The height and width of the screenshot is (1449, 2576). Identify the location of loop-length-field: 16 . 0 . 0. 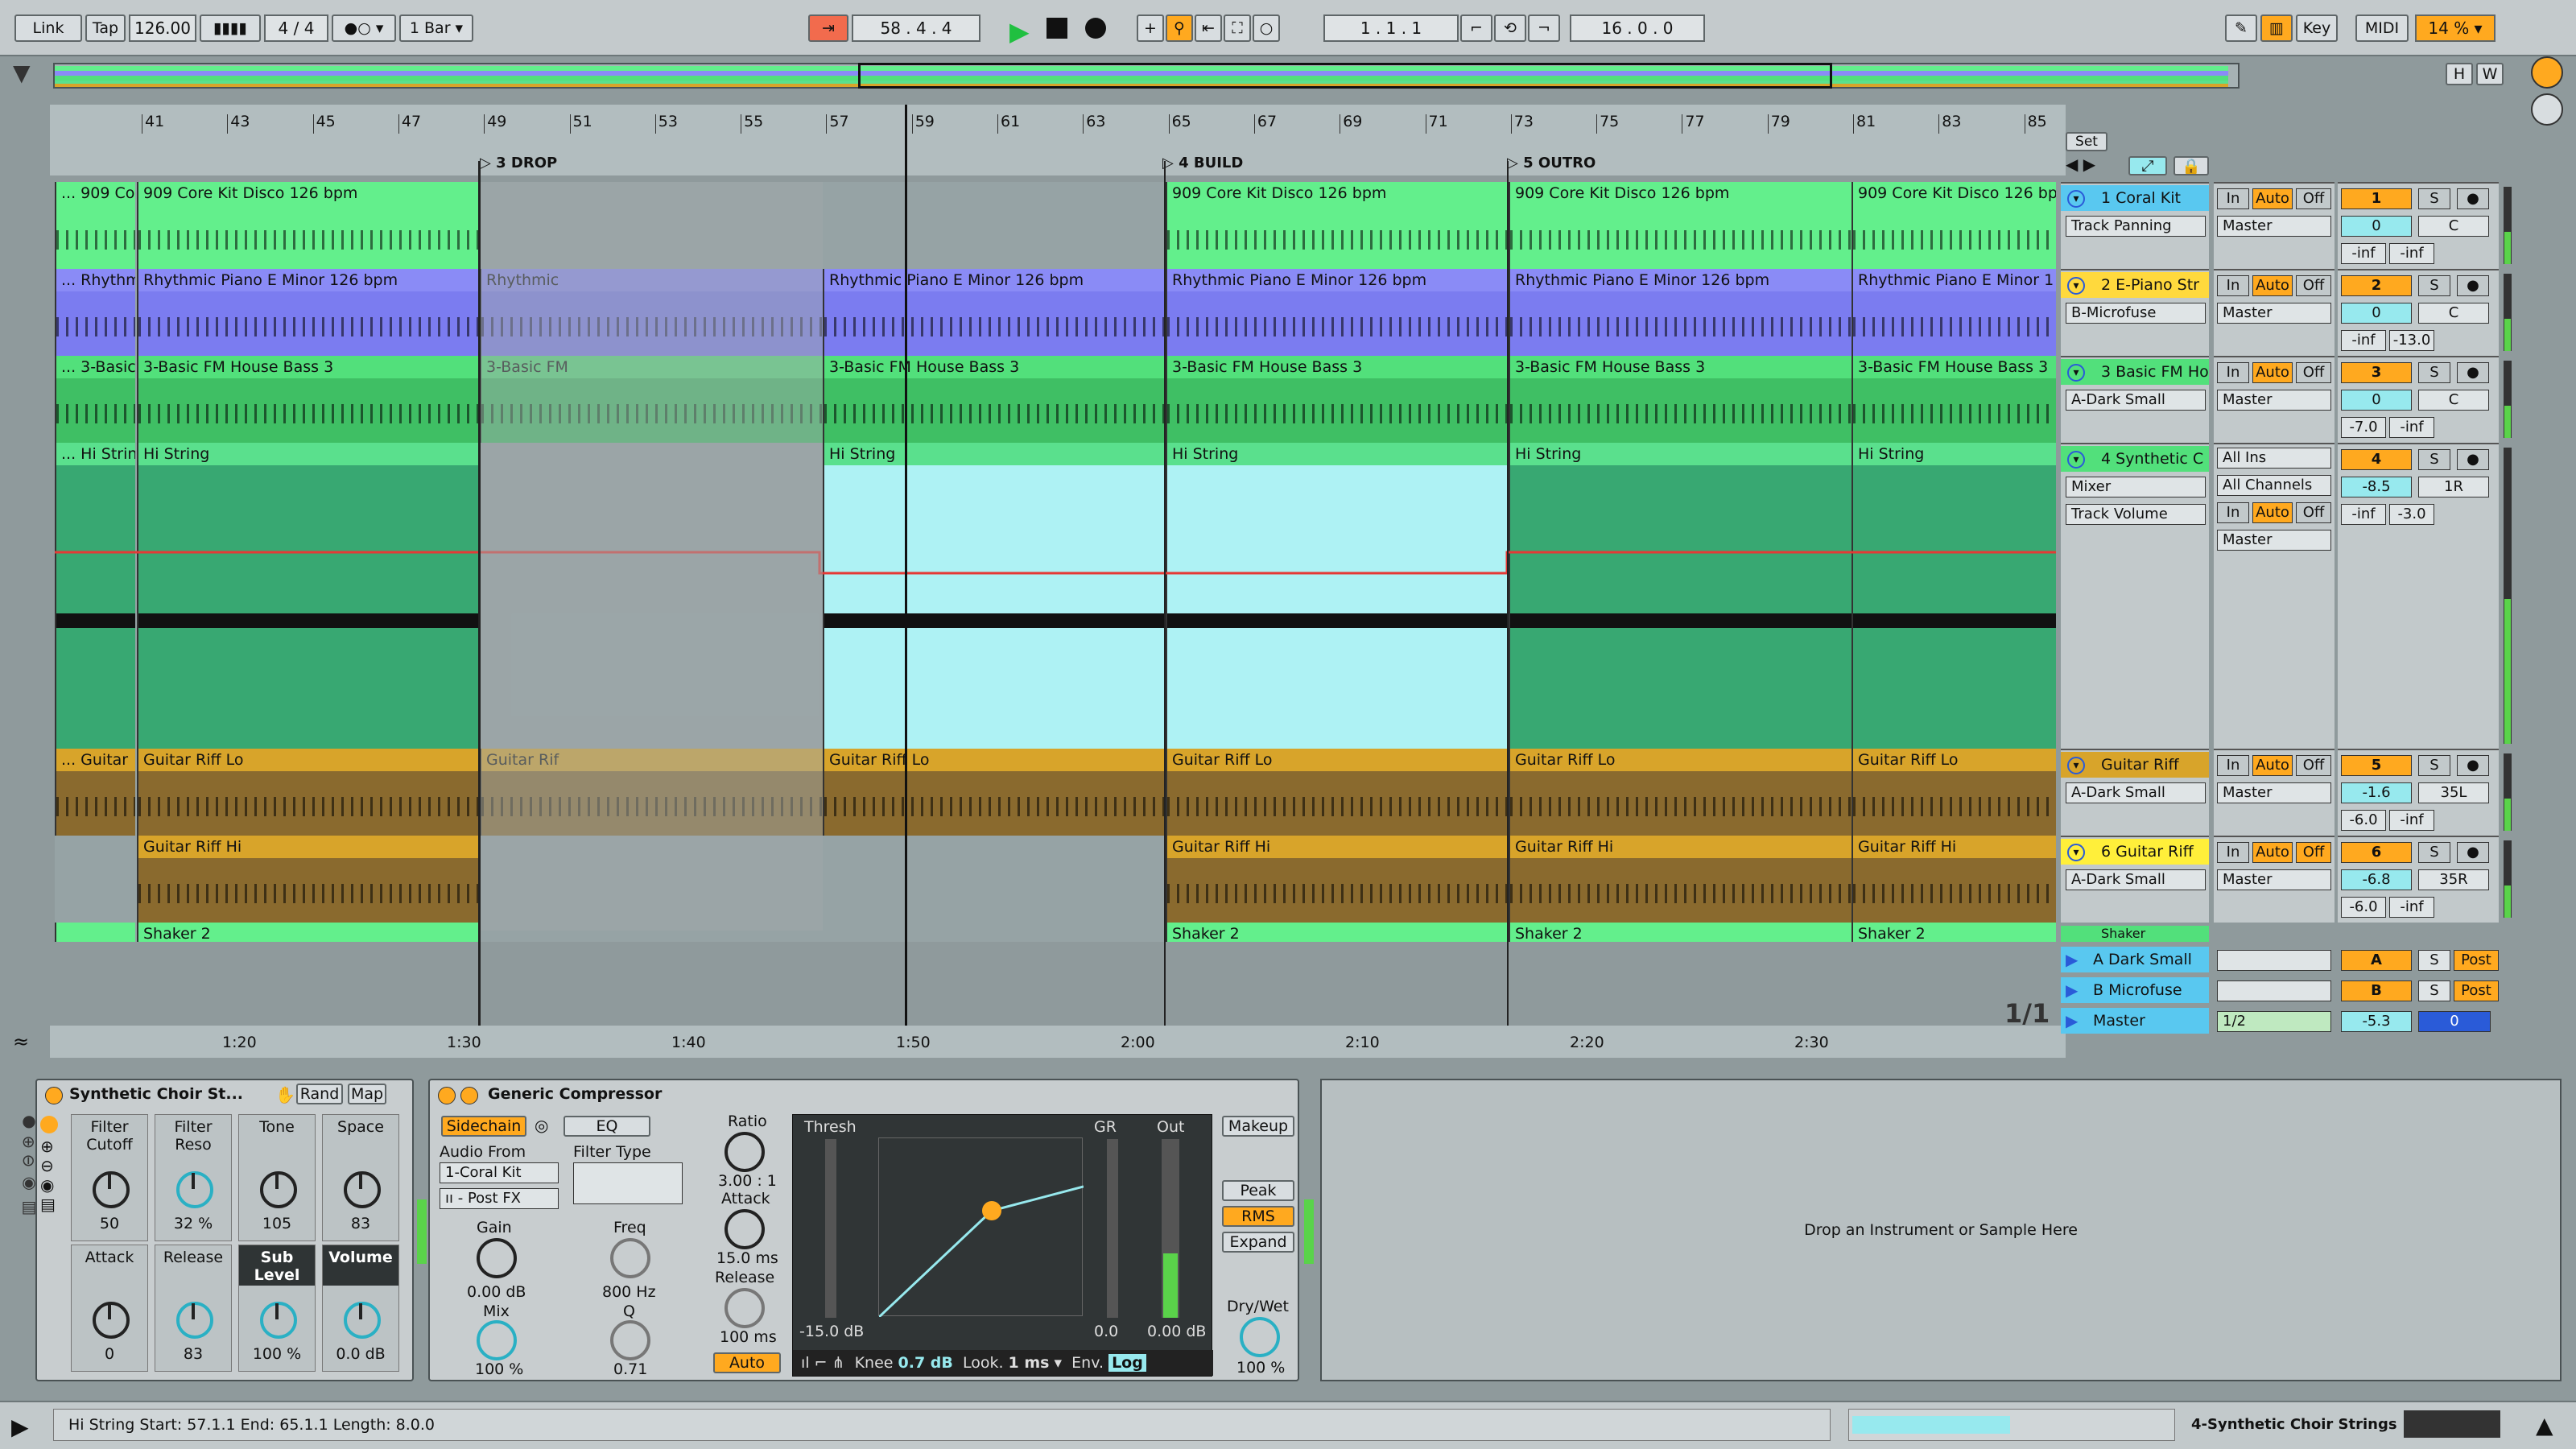
(1637, 28).